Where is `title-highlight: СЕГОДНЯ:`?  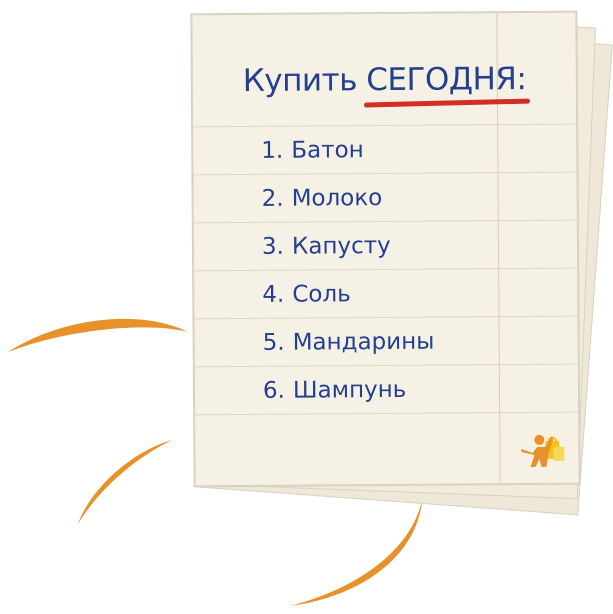 title-highlight: СЕГОДНЯ: is located at coordinates (447, 84).